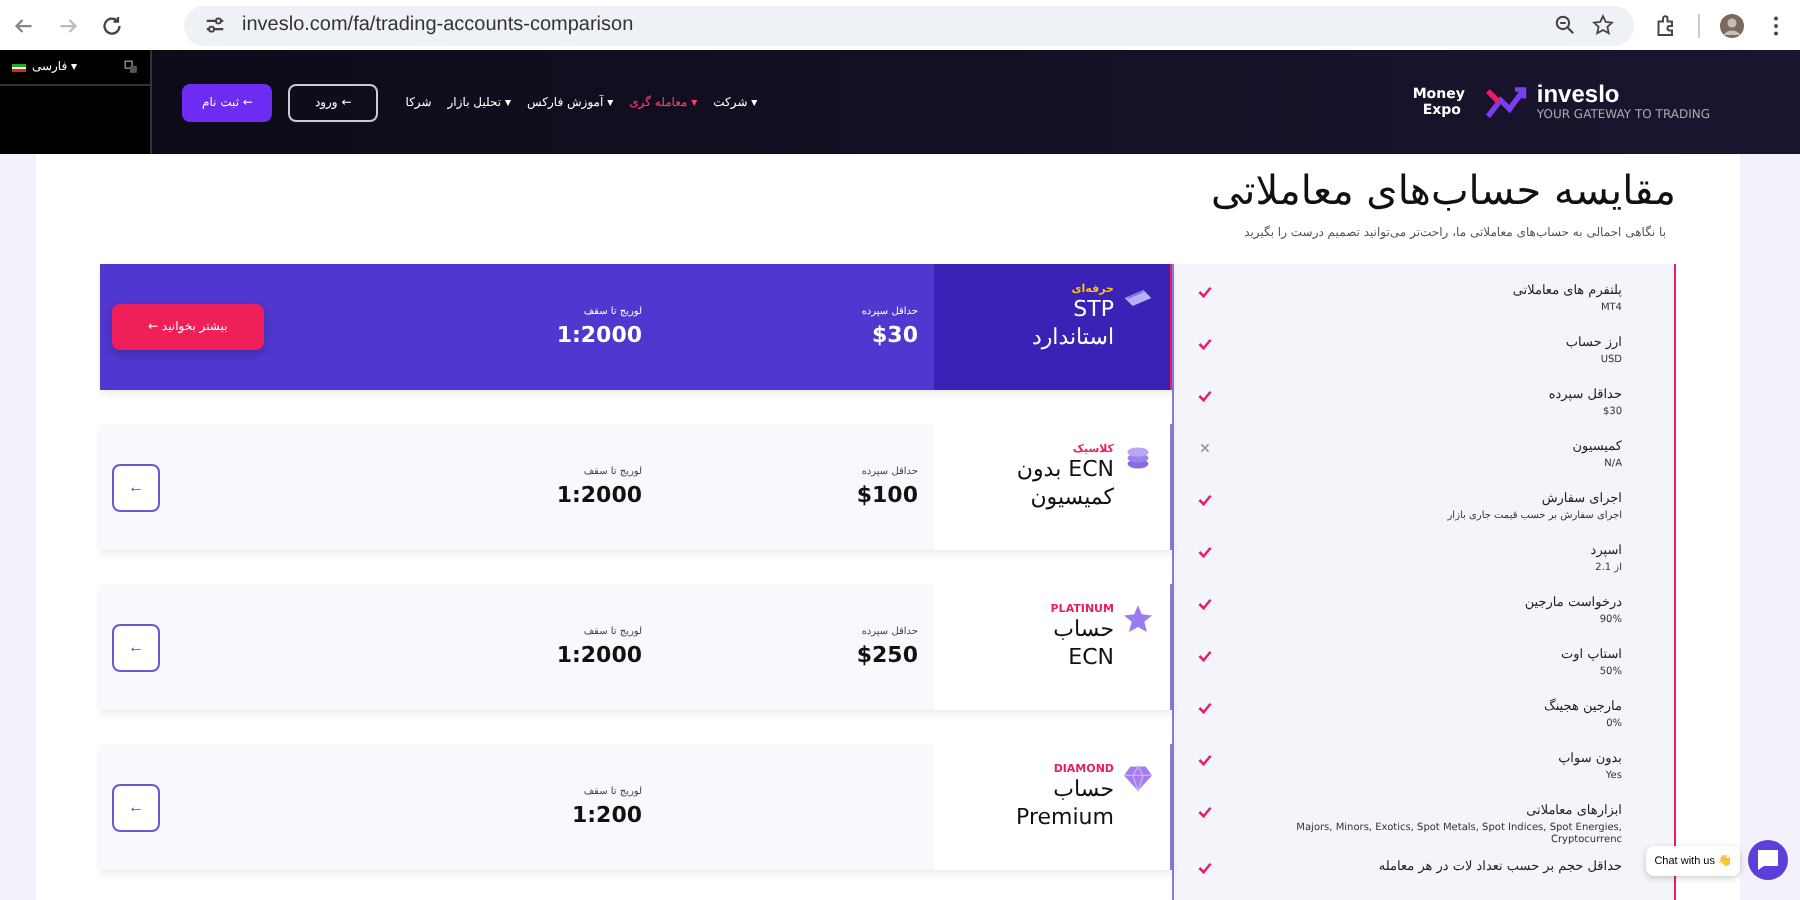  I want to click on coins-icon, so click(1138, 458).